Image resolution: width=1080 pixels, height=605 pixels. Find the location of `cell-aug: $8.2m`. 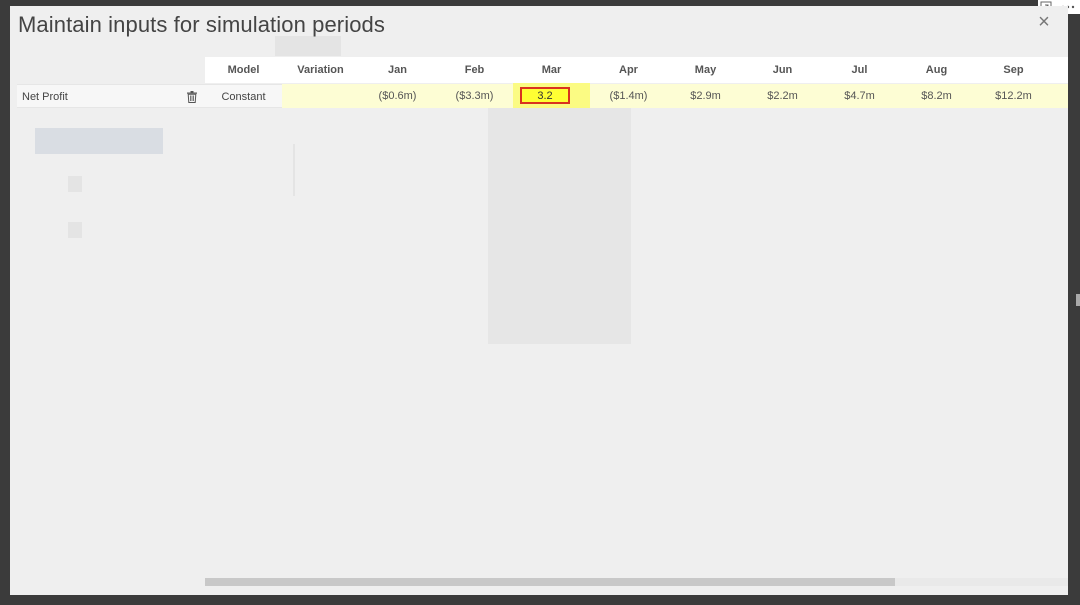

cell-aug: $8.2m is located at coordinates (936, 96).